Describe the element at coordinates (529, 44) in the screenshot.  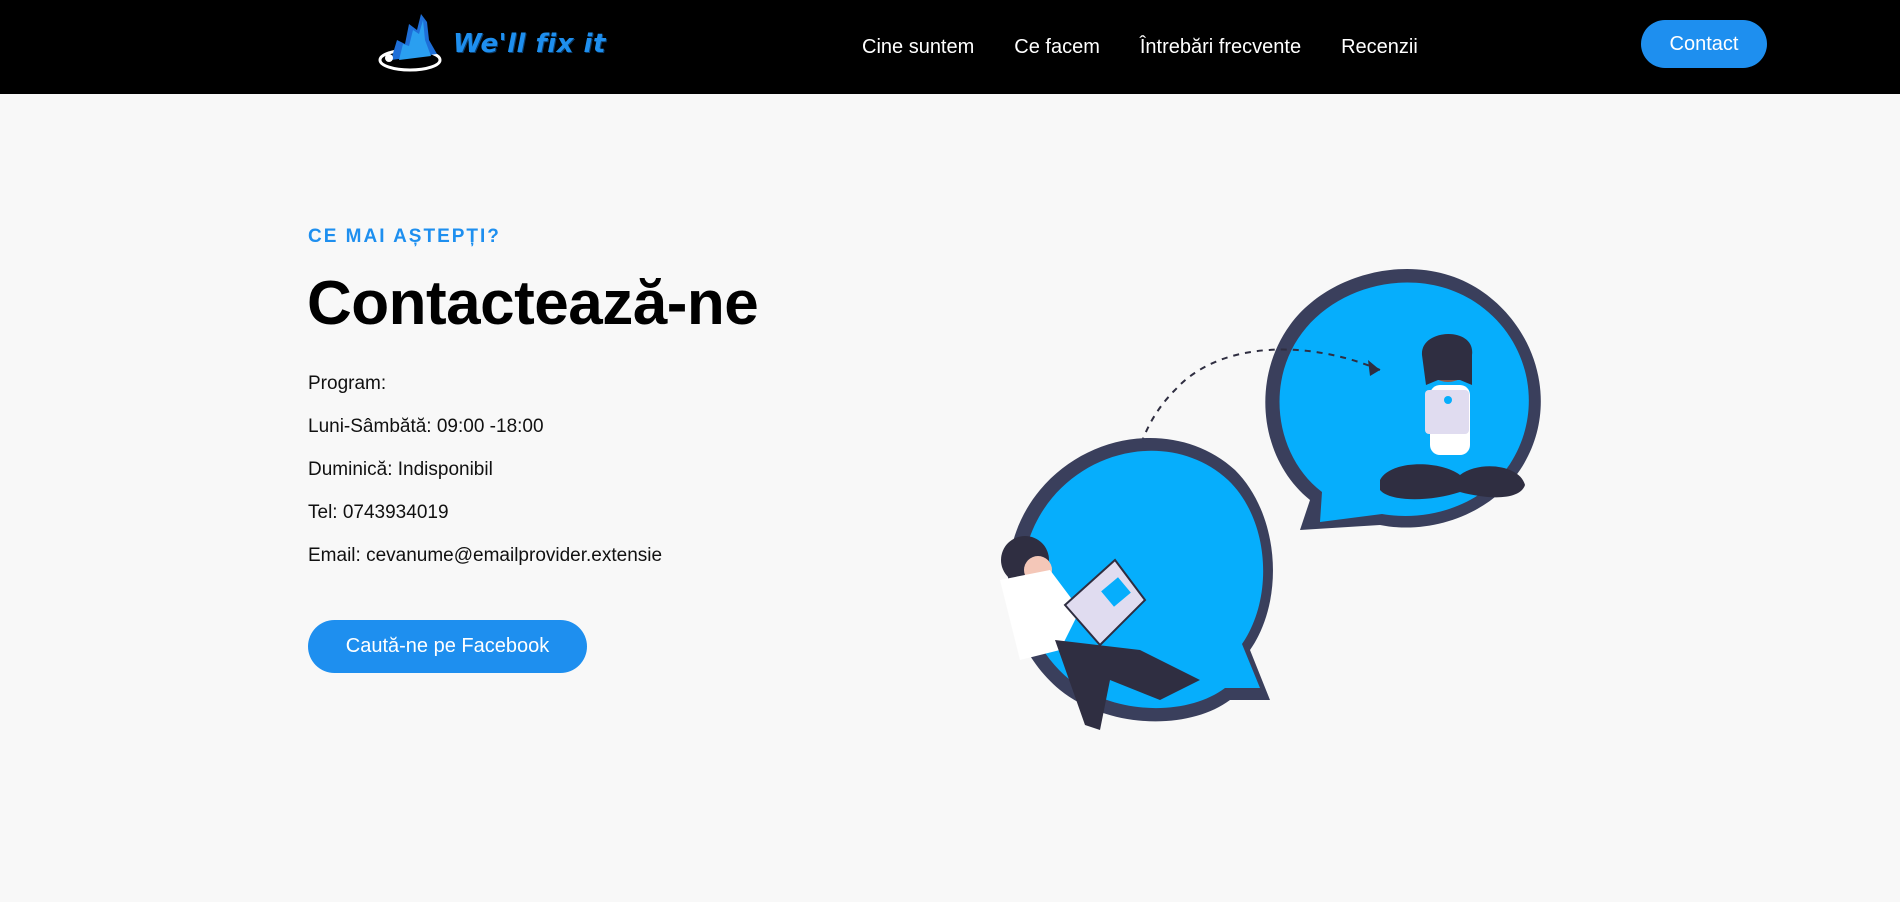
I see `logo-text: We'll fix it` at that location.